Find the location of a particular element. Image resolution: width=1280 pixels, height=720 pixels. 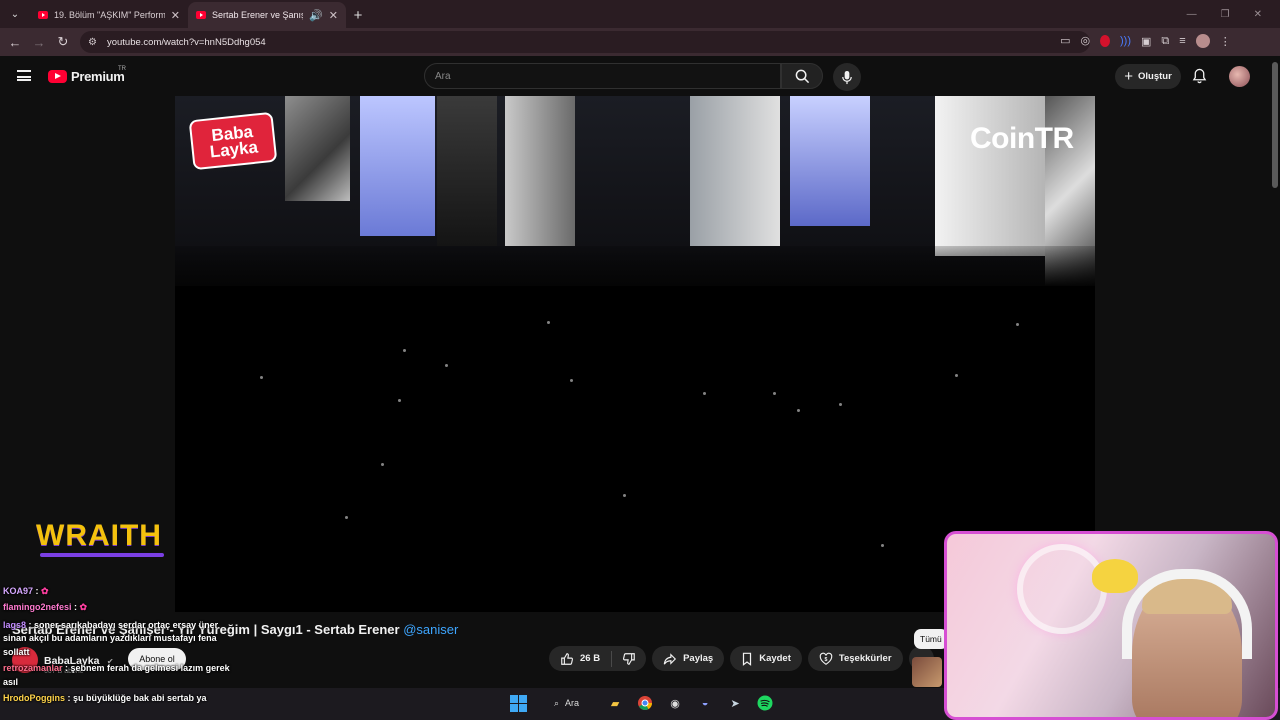

reading-list-icon: ≡ is located at coordinates (1182, 41).